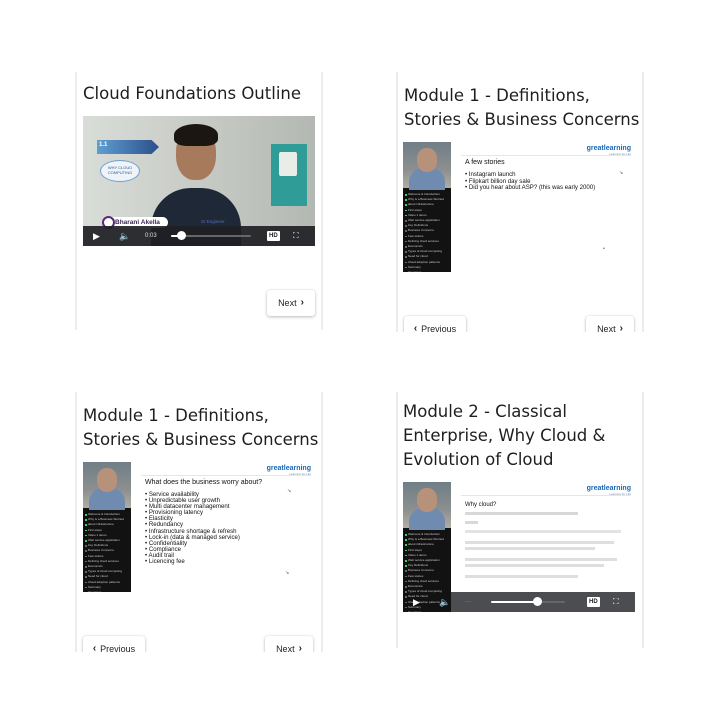 Image resolution: width=720 pixels, height=720 pixels. I want to click on section-tag-number: 1.1, so click(103, 145).